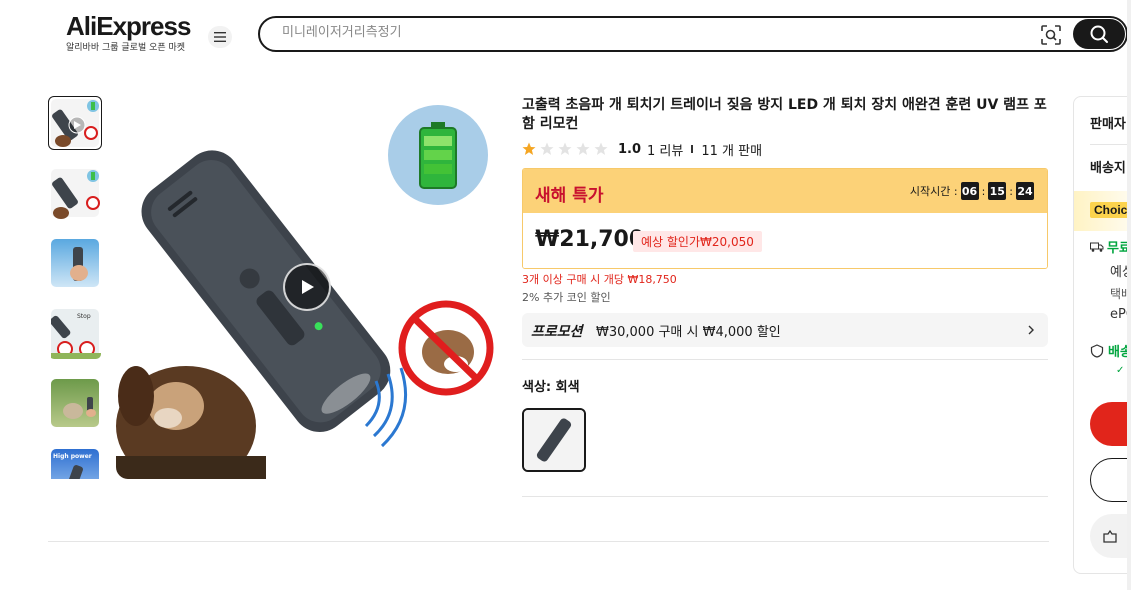 The image size is (1131, 590). Describe the element at coordinates (692, 149) in the screenshot. I see `separator` at that location.